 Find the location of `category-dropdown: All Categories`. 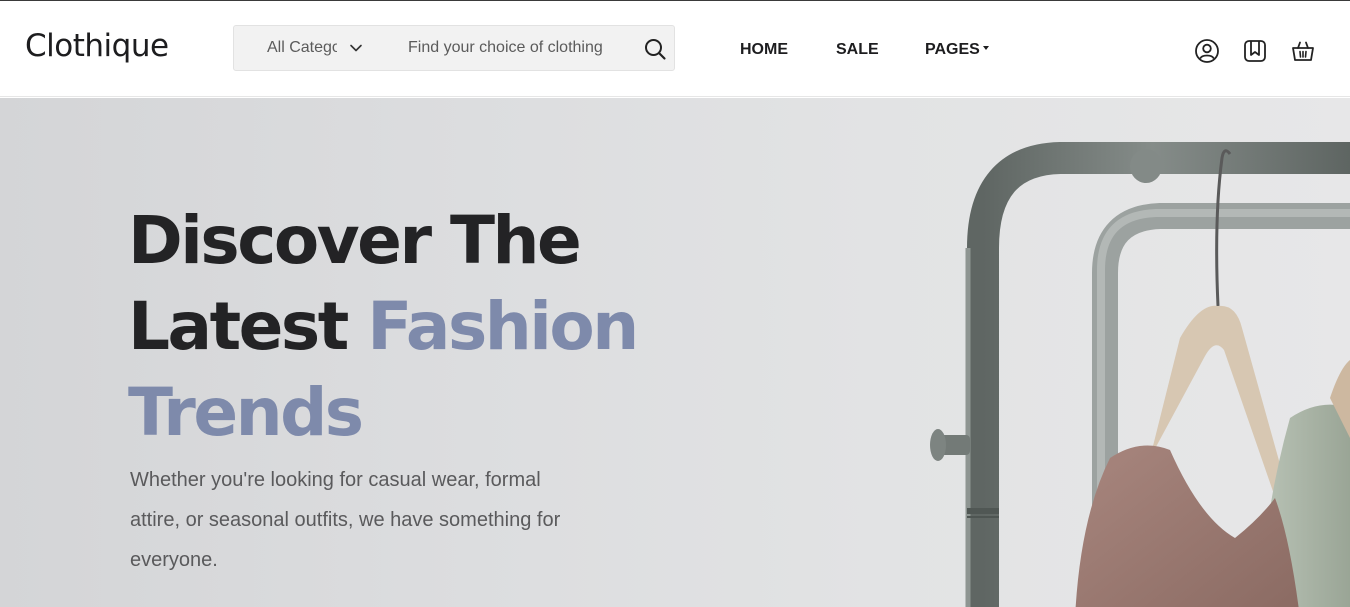

category-dropdown: All Categories is located at coordinates (315, 48).